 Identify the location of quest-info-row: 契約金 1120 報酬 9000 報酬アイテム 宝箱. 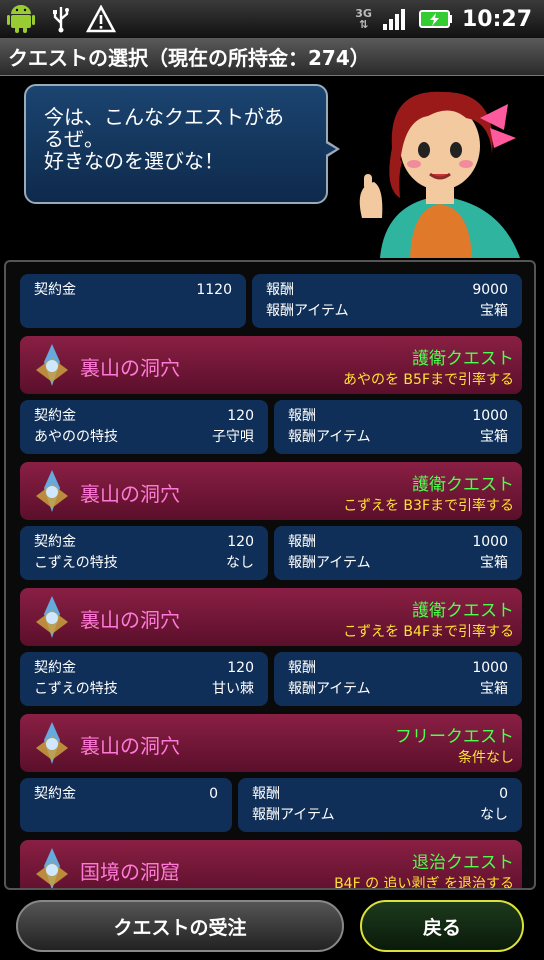
(271, 301).